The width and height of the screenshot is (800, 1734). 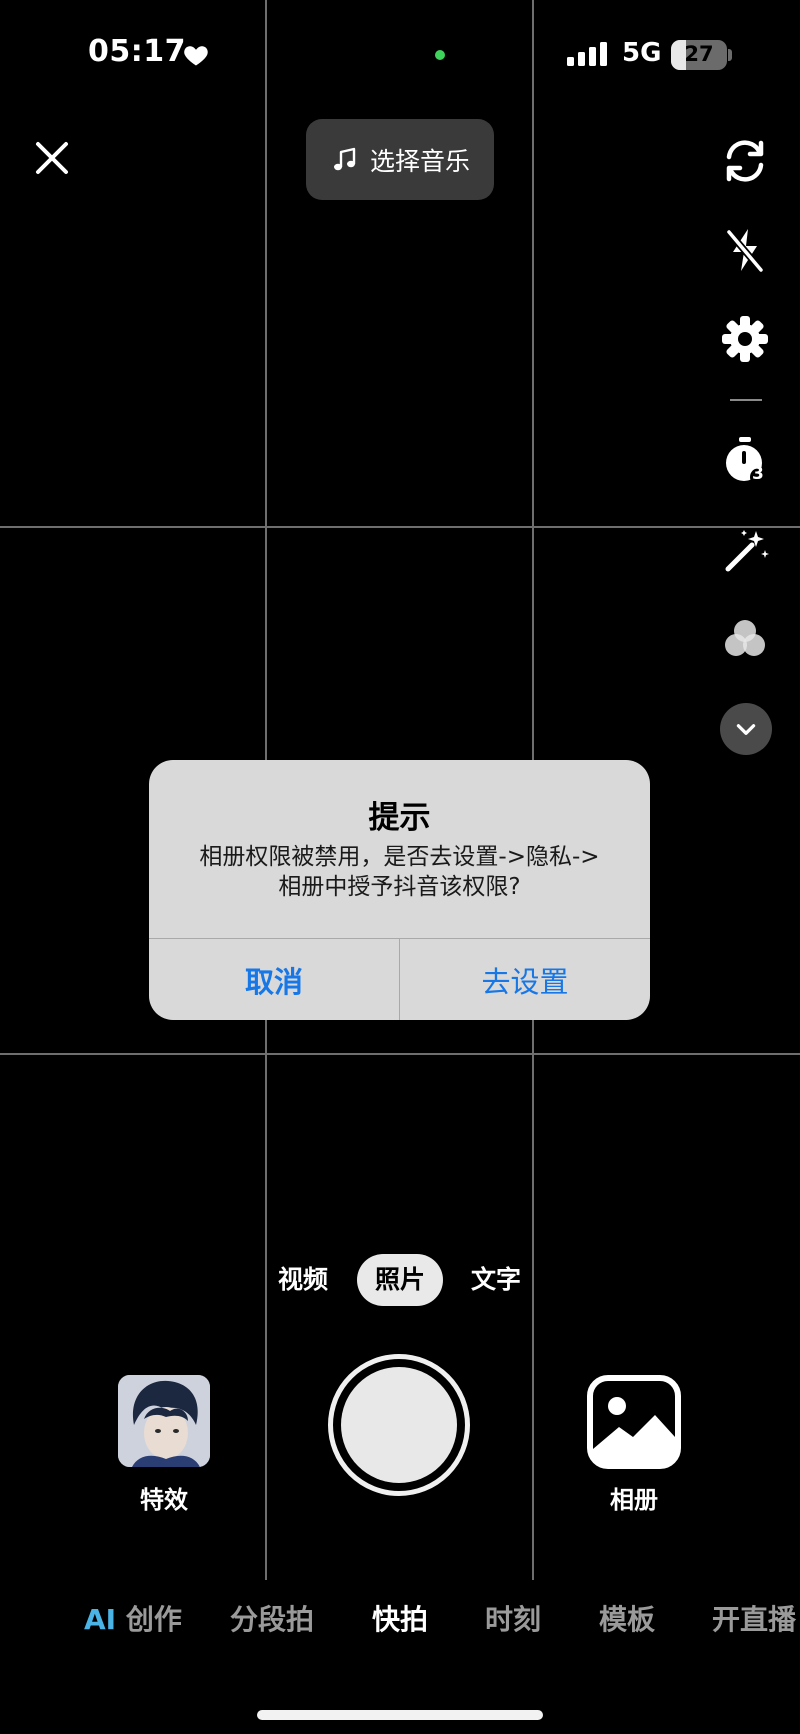 I want to click on filter-button, so click(x=745, y=639).